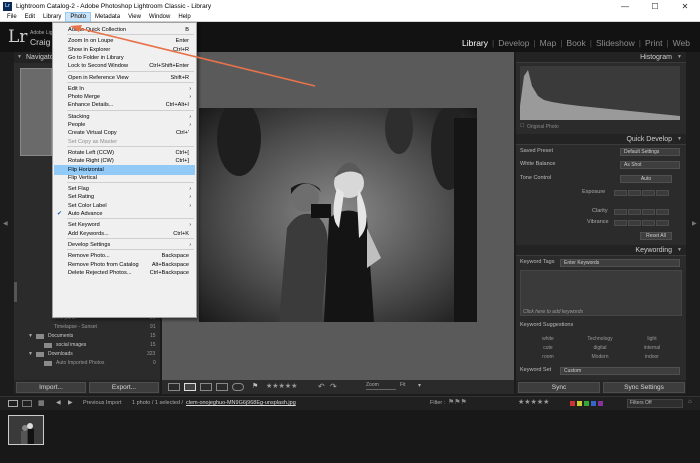 This screenshot has width=700, height=463. What do you see at coordinates (579, 403) in the screenshot?
I see `yellow-label-filter` at bounding box center [579, 403].